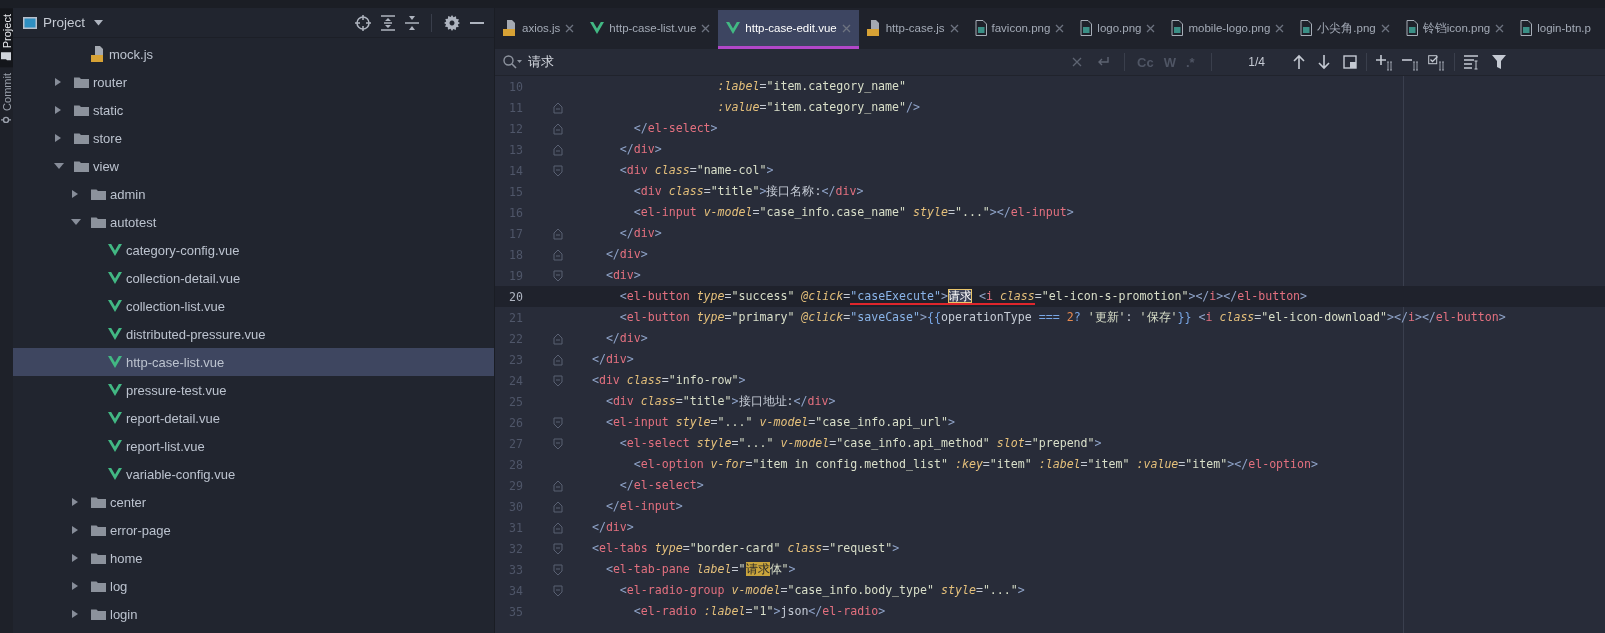 Image resolution: width=1605 pixels, height=633 pixels. What do you see at coordinates (788, 29) in the screenshot?
I see `editor-tab: http-case-edit.vue` at bounding box center [788, 29].